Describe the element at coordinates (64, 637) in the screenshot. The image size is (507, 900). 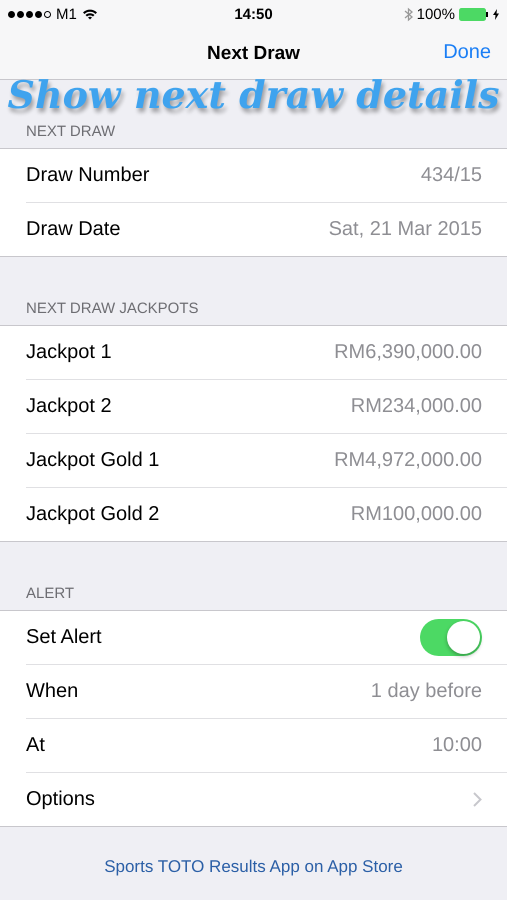
I see `row-label: Set Alert` at that location.